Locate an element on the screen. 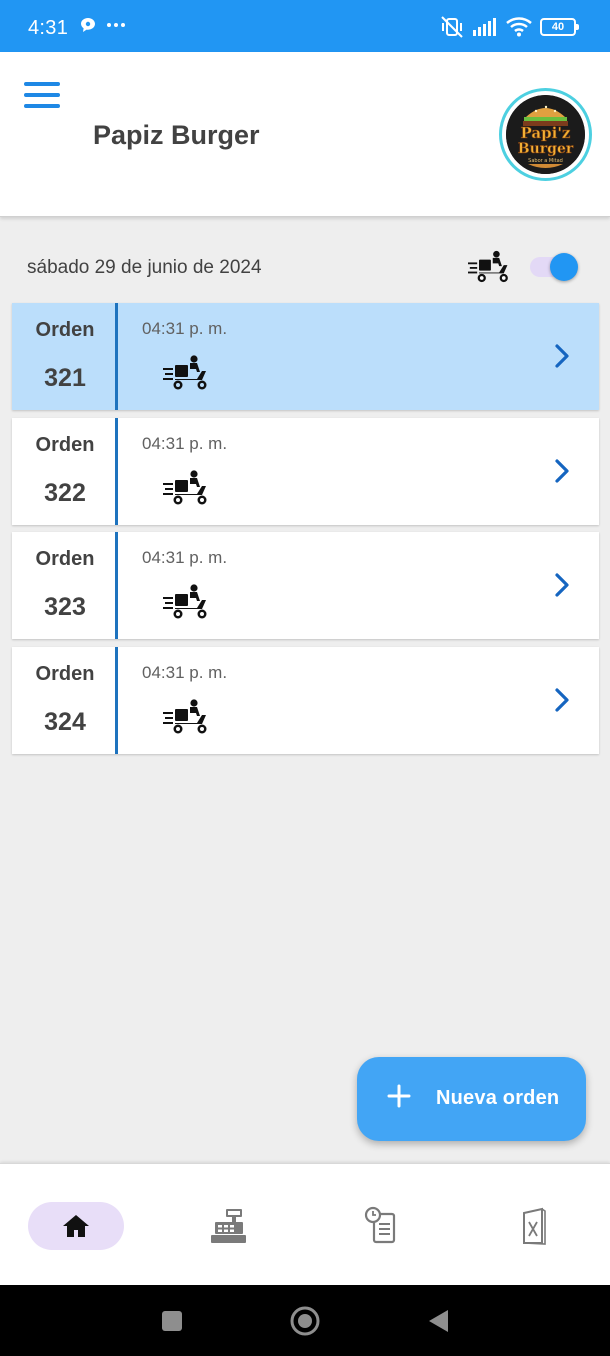 The width and height of the screenshot is (610, 1356). page-title: Papiz Burger is located at coordinates (176, 135).